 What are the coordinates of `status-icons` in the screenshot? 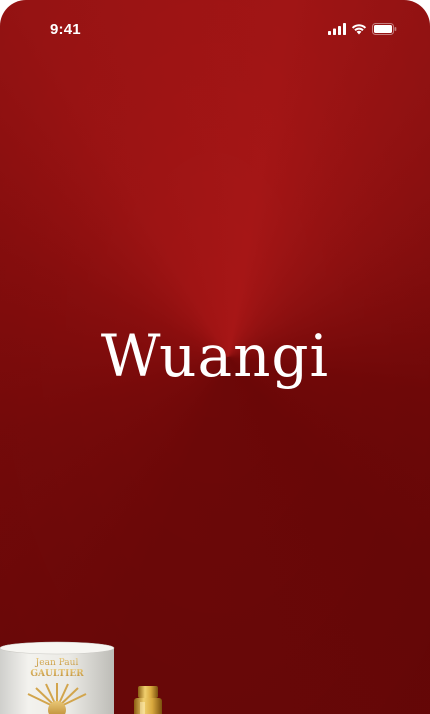 It's located at (362, 29).